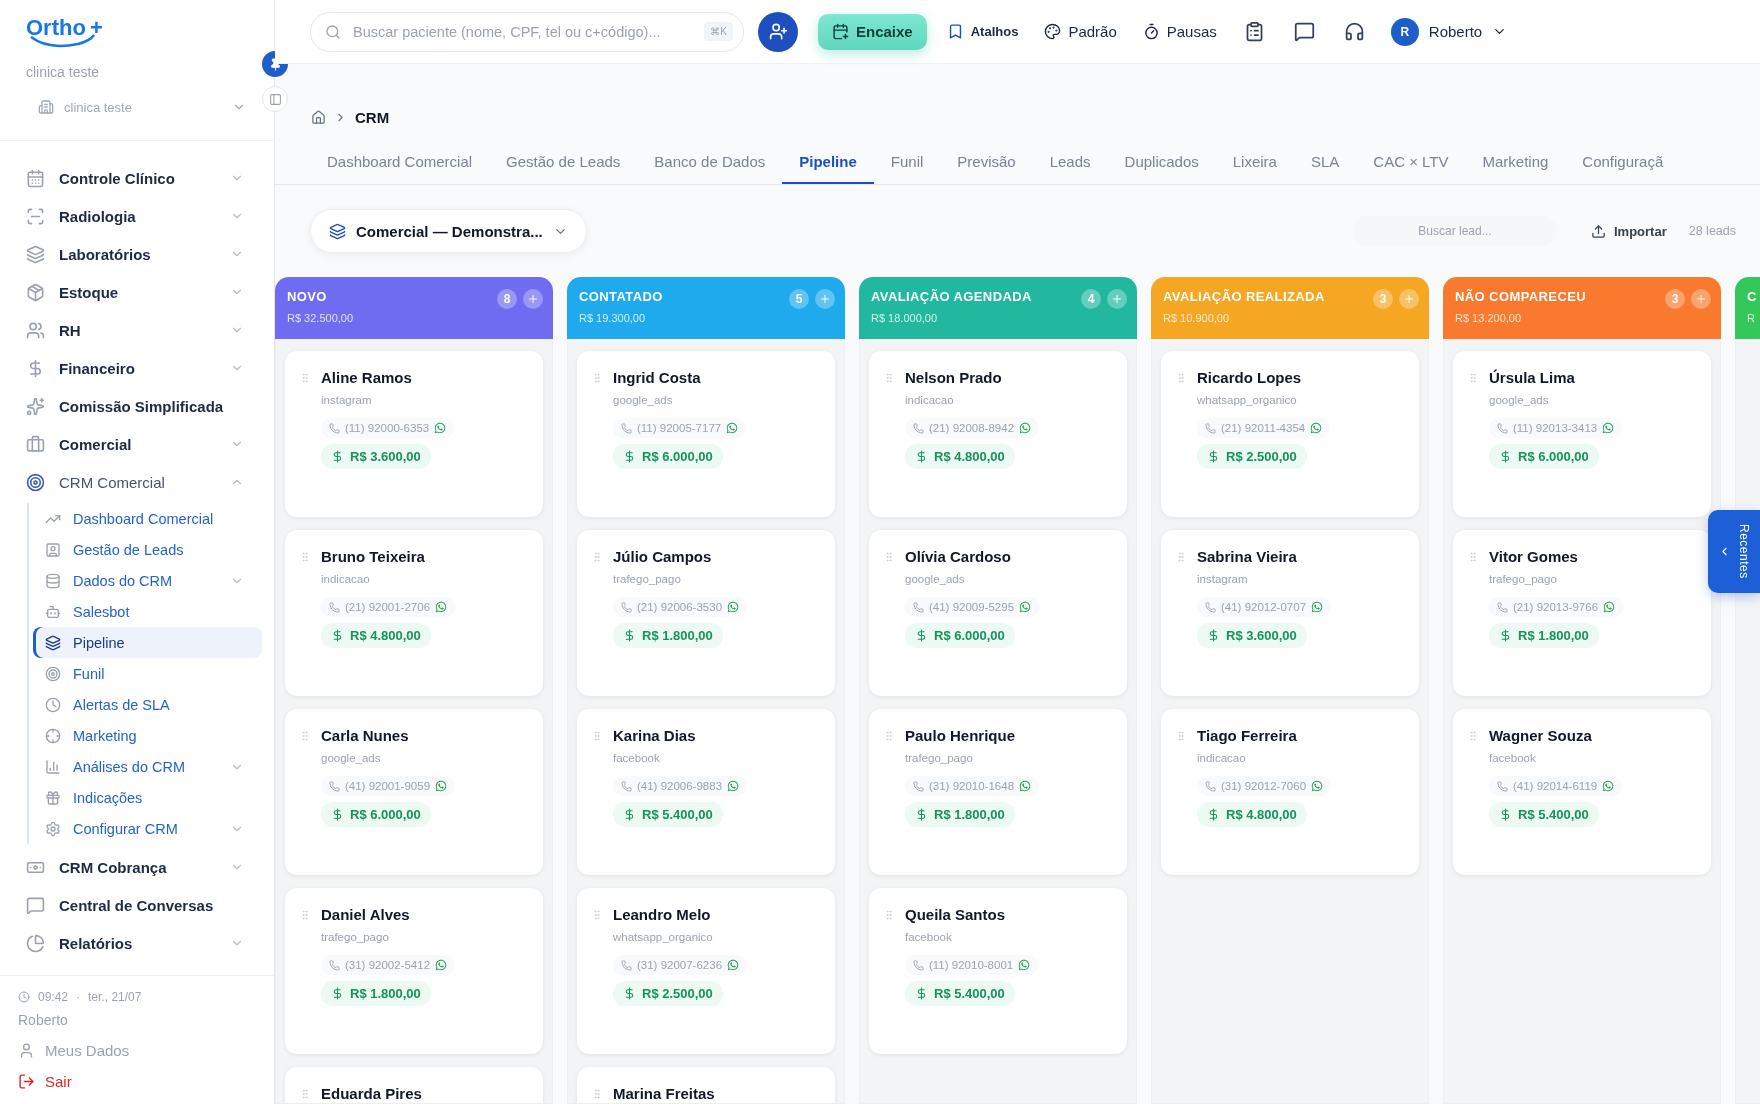  I want to click on lead-card: Úrsula Lima google_ads (11) 92013-3413 R$ 6.000,00, so click(1582, 434).